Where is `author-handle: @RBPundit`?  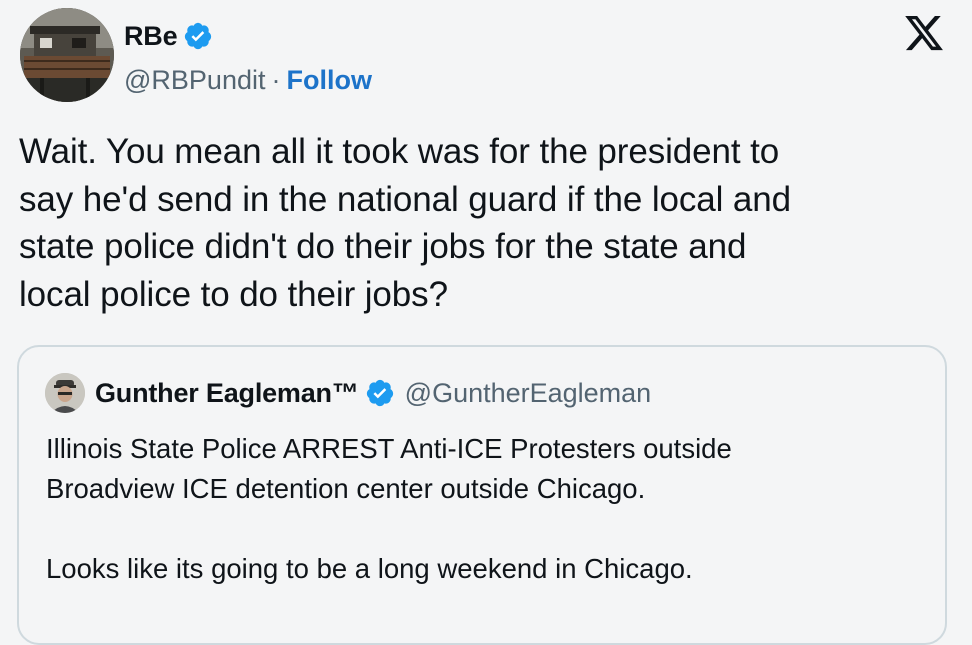 author-handle: @RBPundit is located at coordinates (194, 80).